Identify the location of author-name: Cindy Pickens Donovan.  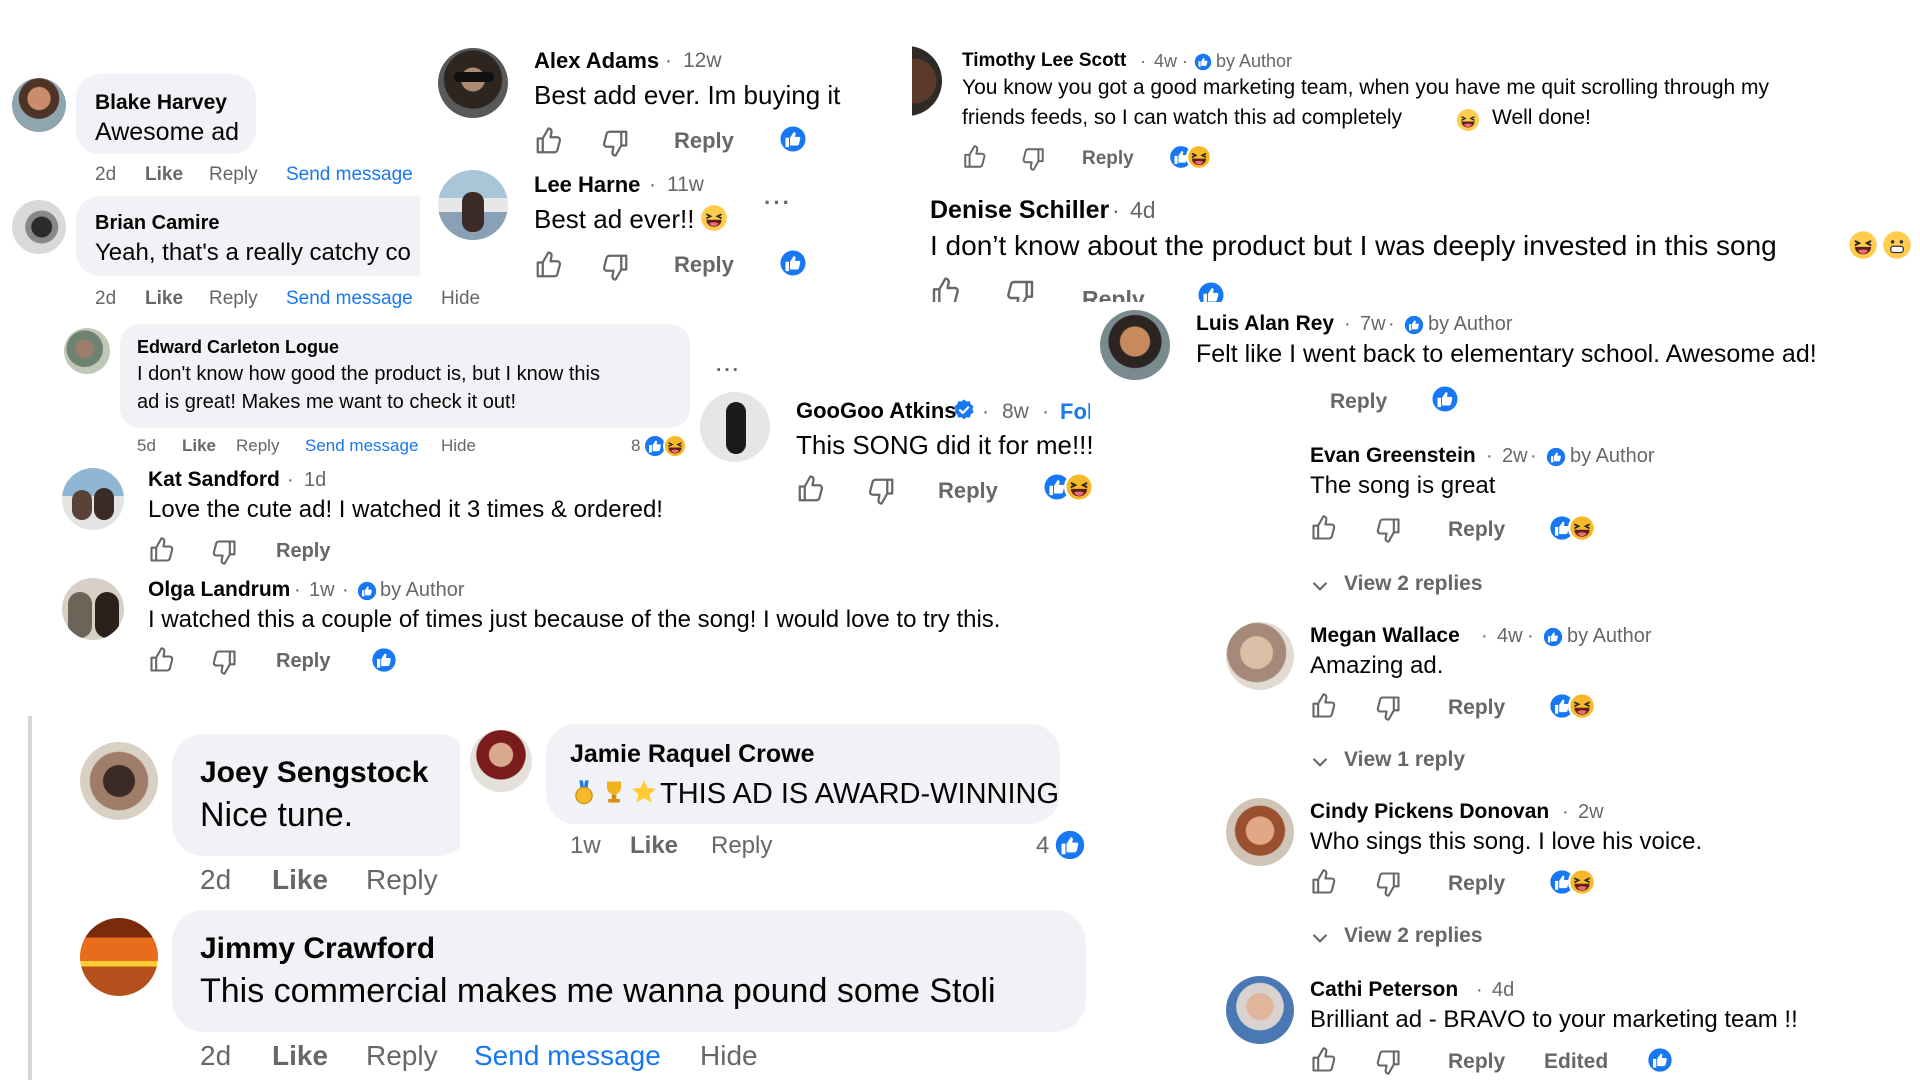
(1429, 812).